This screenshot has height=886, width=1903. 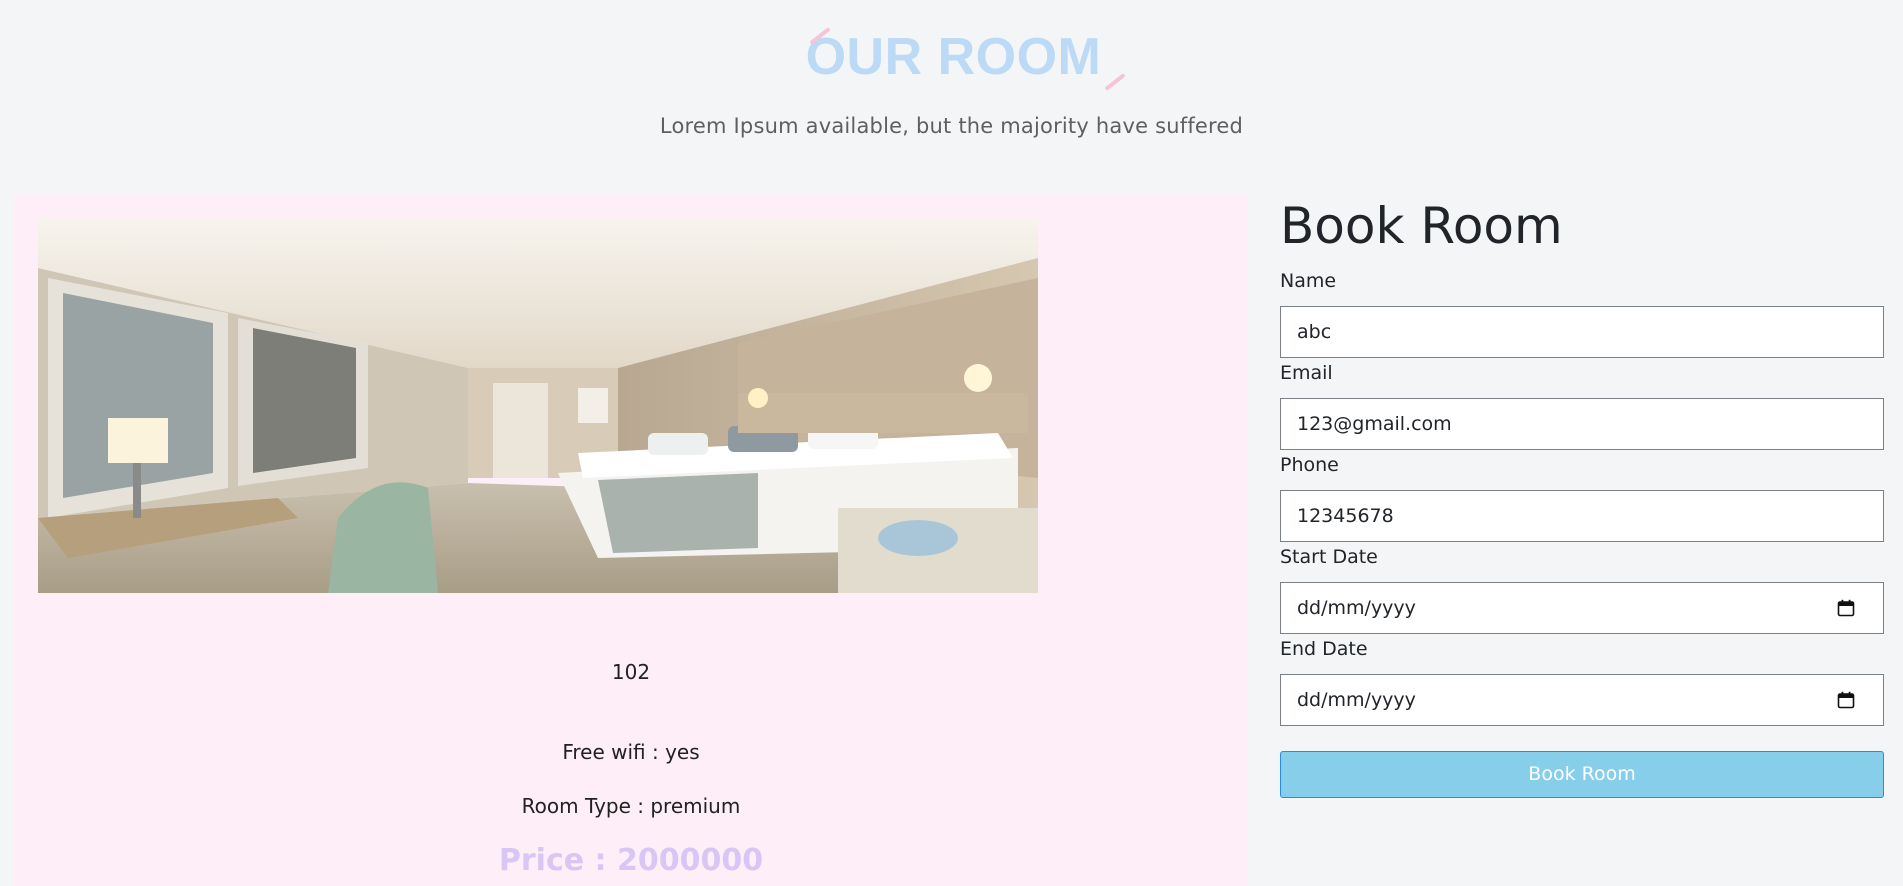 What do you see at coordinates (1115, 82) in the screenshot?
I see `title-accent-right` at bounding box center [1115, 82].